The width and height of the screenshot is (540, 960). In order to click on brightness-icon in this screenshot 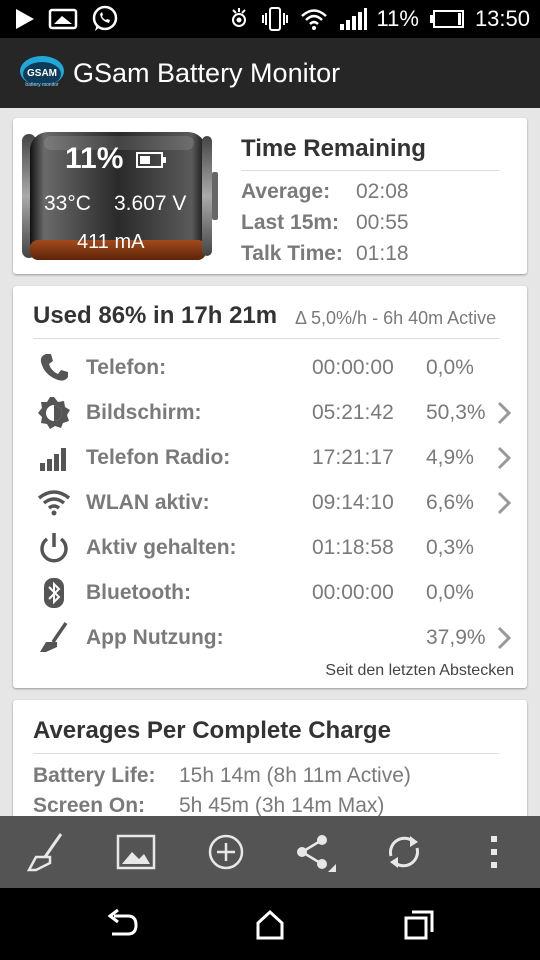, I will do `click(54, 413)`.